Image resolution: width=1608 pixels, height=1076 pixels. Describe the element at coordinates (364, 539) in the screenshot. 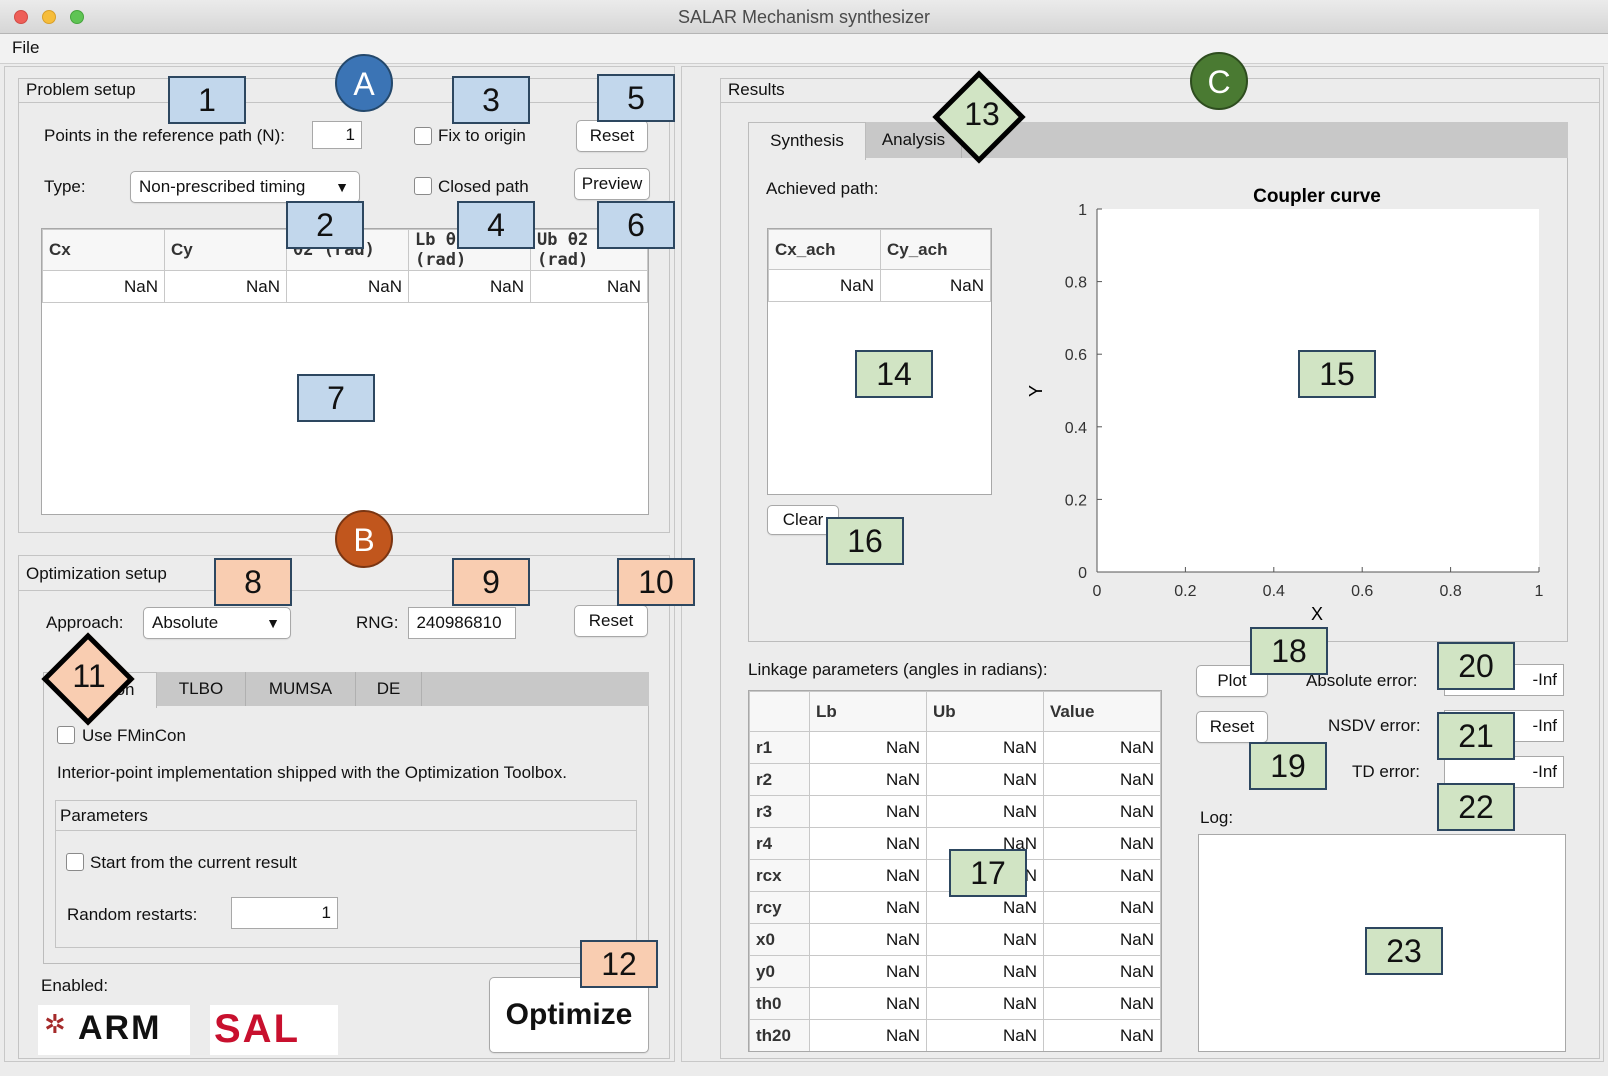

I see `annotation-circle-b: B` at that location.